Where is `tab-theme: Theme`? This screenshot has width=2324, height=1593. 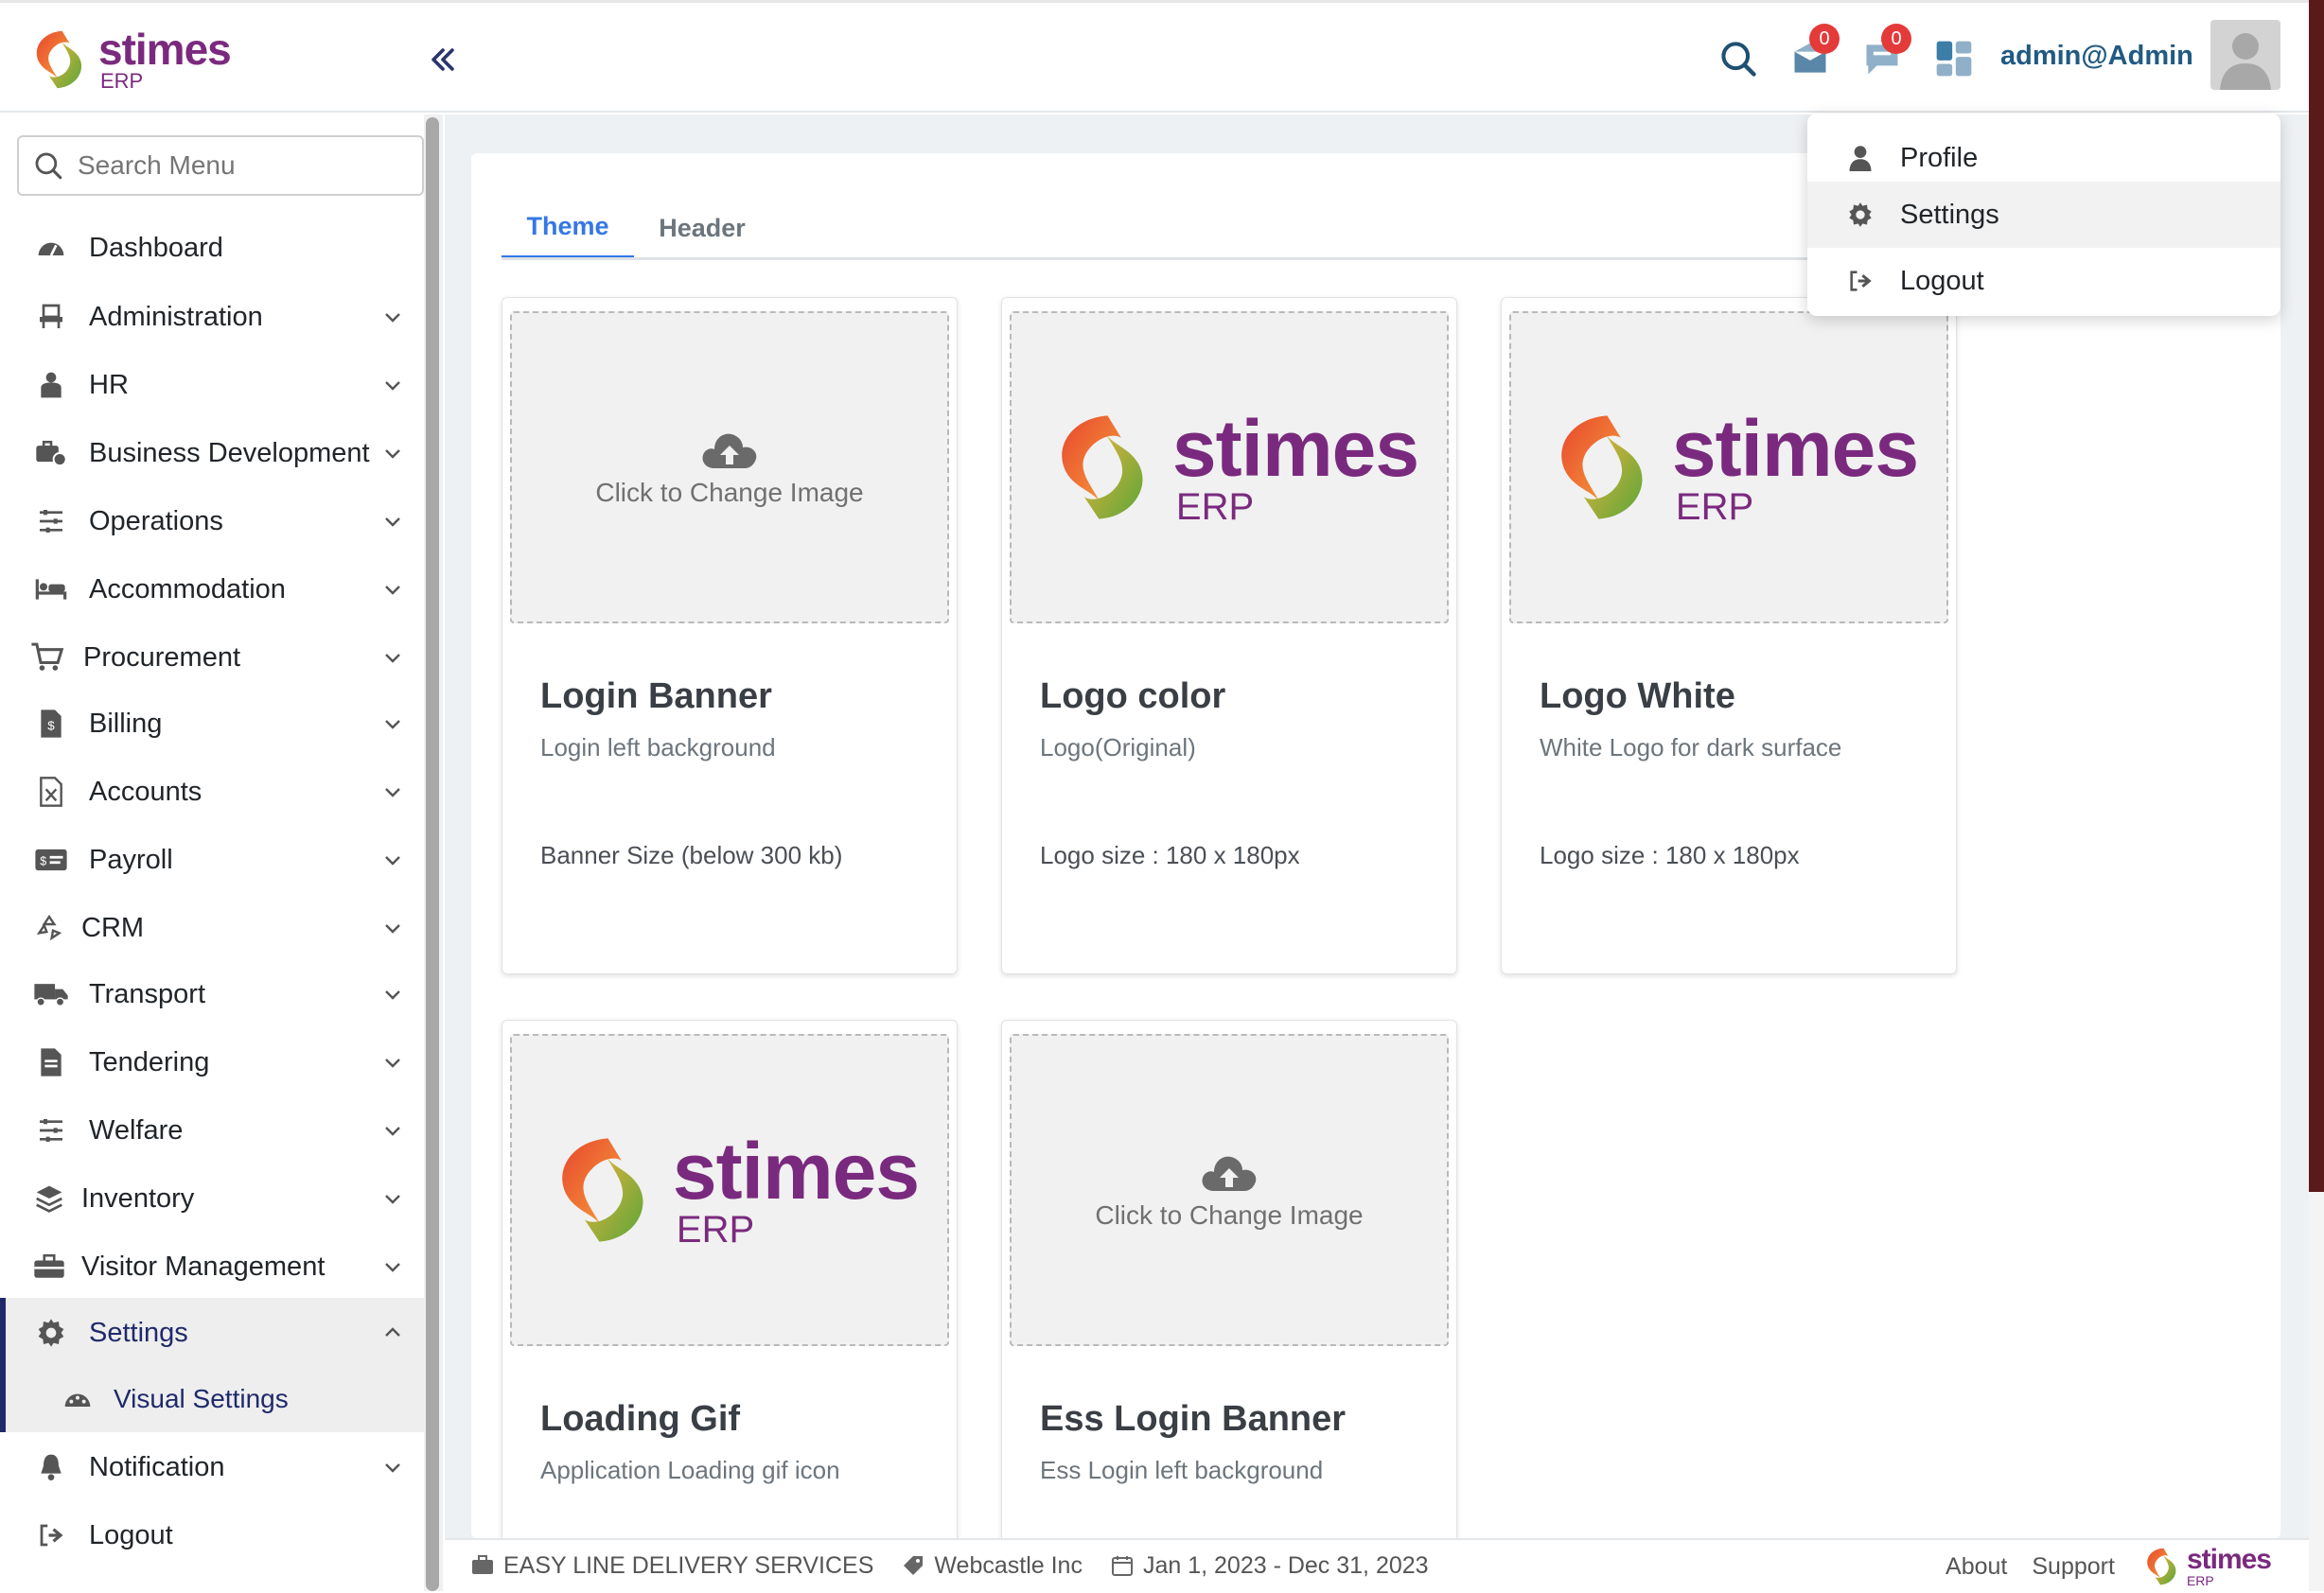 tab-theme: Theme is located at coordinates (568, 228).